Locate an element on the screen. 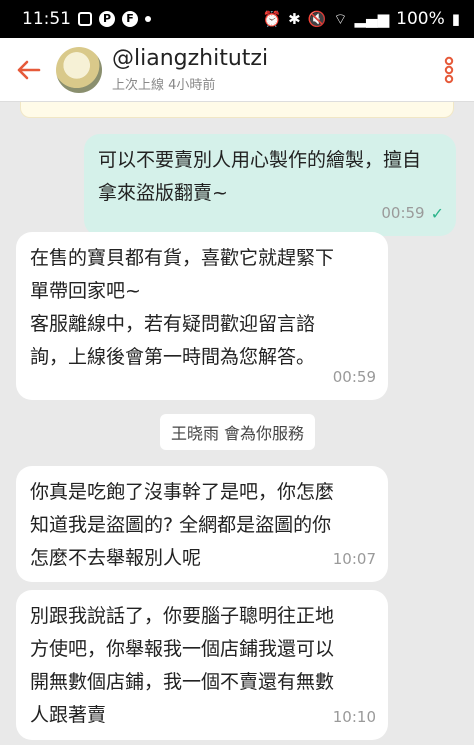 The image size is (474, 745). notification-icon: P is located at coordinates (107, 19).